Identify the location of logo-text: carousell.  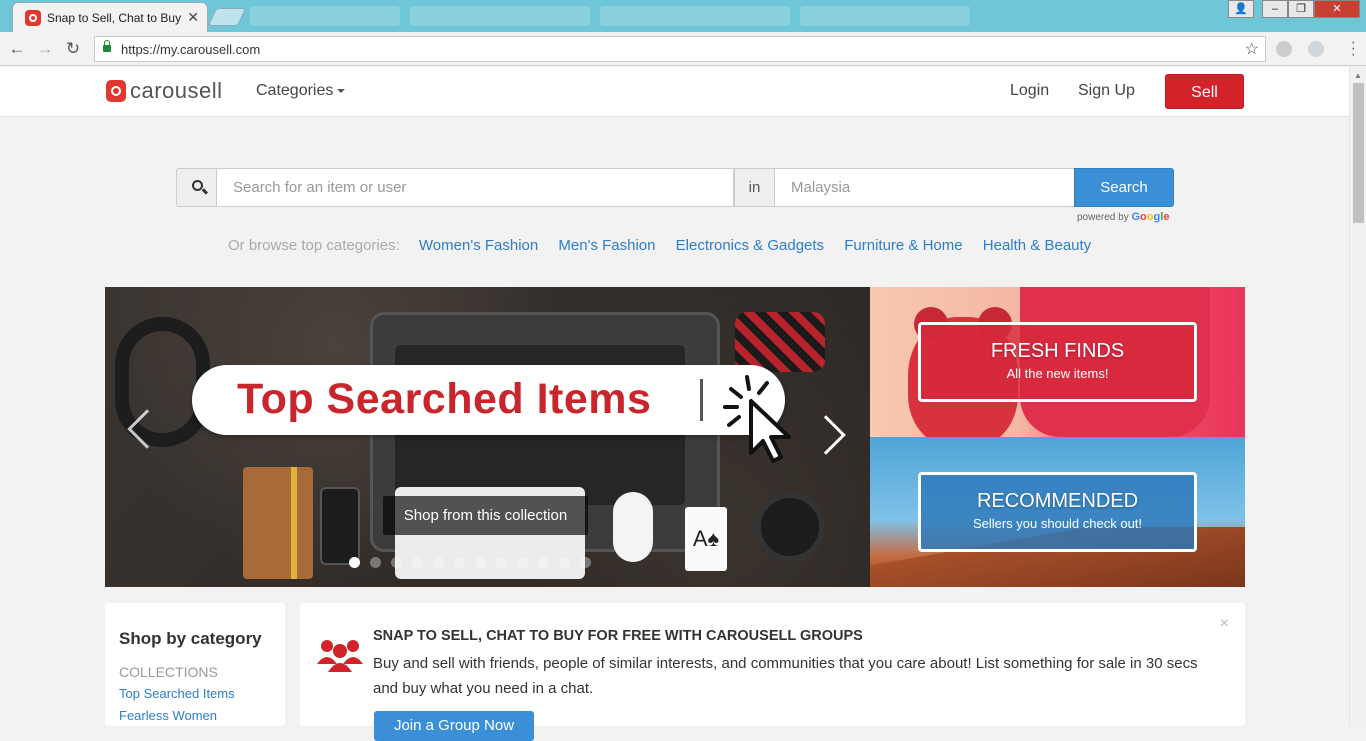
(176, 91).